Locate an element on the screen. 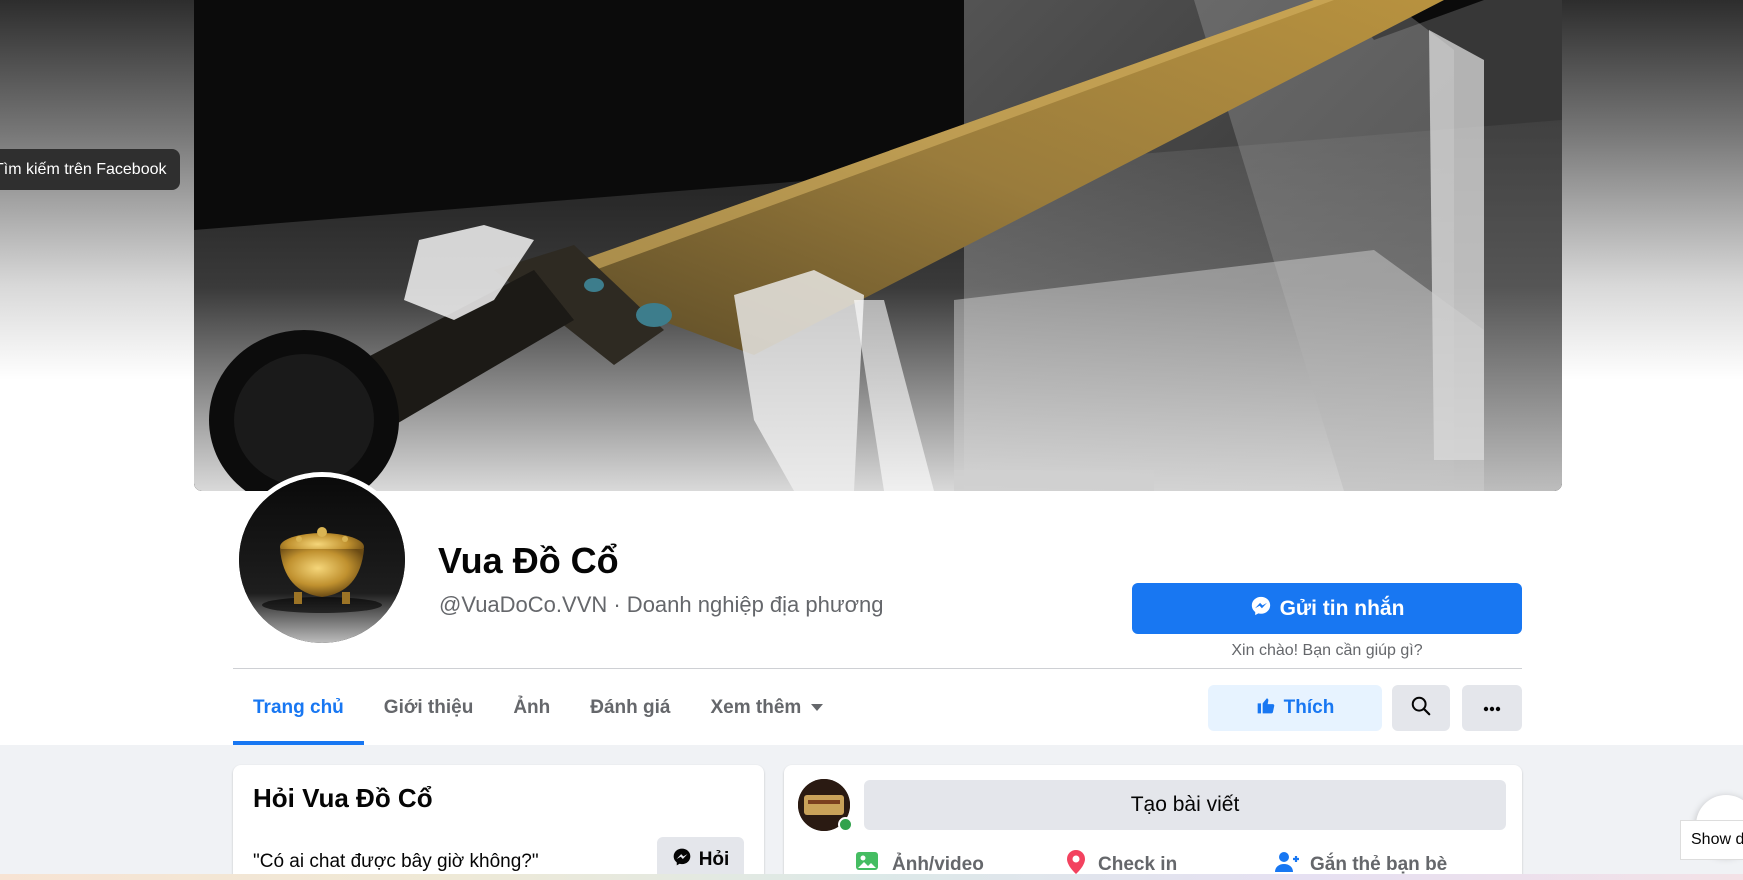 The height and width of the screenshot is (880, 1743). profile-picture-image is located at coordinates (322, 560).